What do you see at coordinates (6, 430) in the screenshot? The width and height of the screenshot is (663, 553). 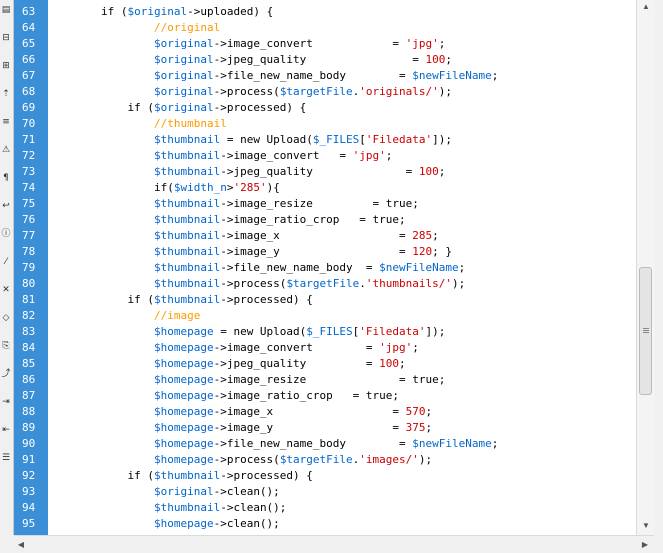 I see `outdent-icon: ⇤` at bounding box center [6, 430].